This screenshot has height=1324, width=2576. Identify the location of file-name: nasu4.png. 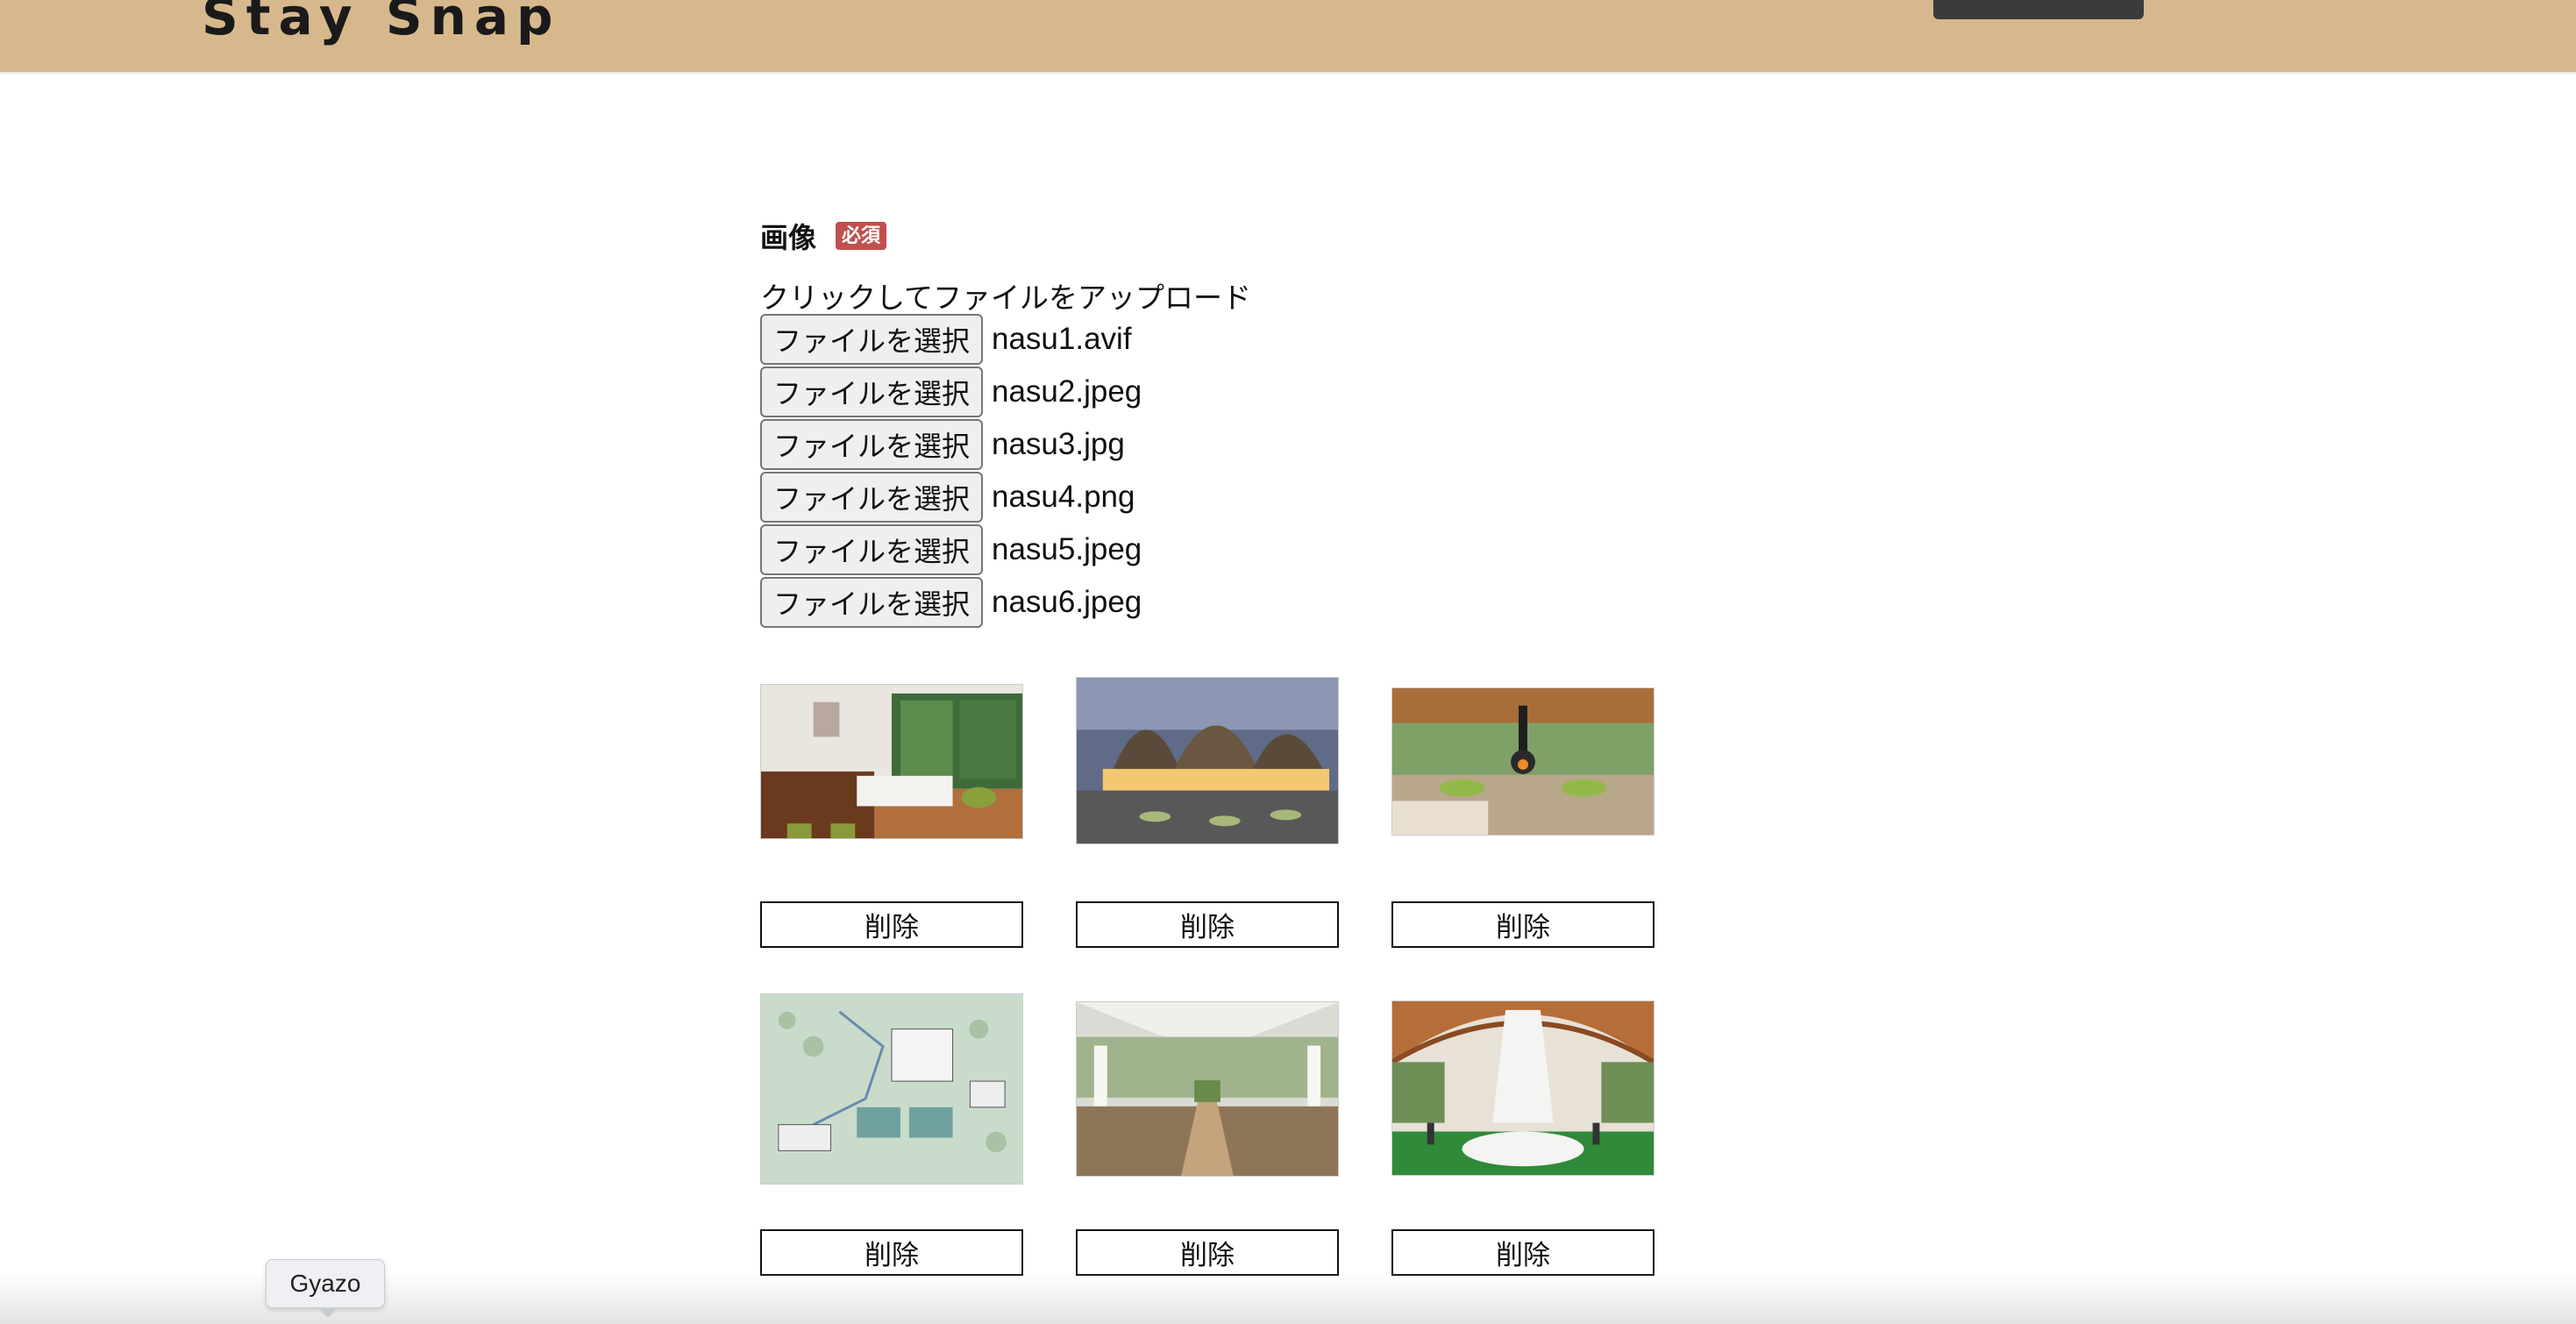
(1063, 497).